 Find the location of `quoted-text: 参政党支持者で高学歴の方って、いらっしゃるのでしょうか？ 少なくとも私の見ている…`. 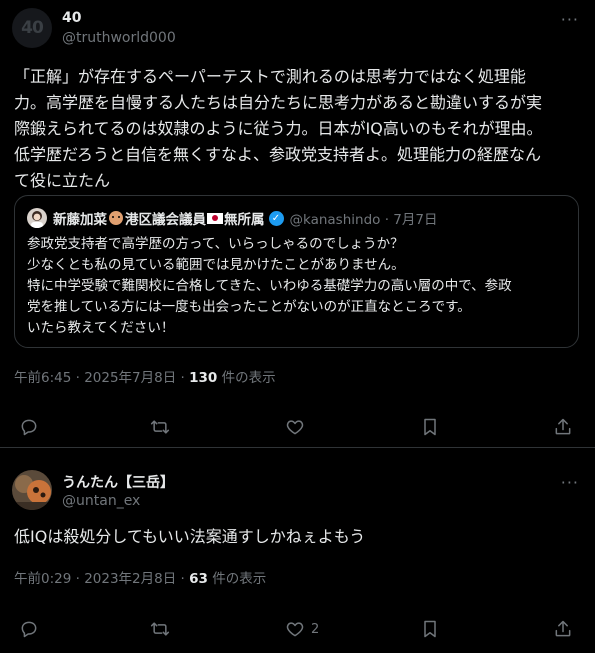

quoted-text: 参政党支持者で高学歴の方って、いらっしゃるのでしょうか？ 少なくとも私の見ている… is located at coordinates (299, 286).